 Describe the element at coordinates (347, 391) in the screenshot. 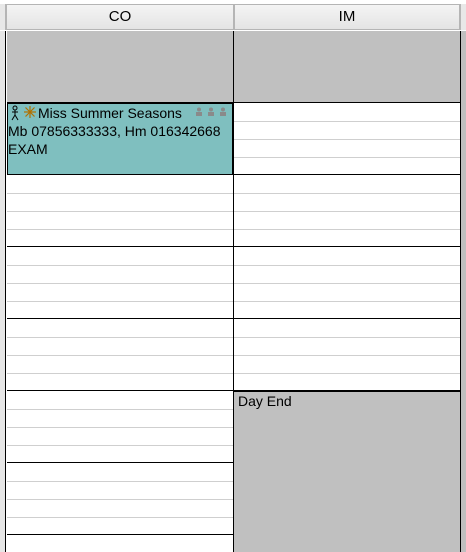

I see `day-end-divider` at that location.